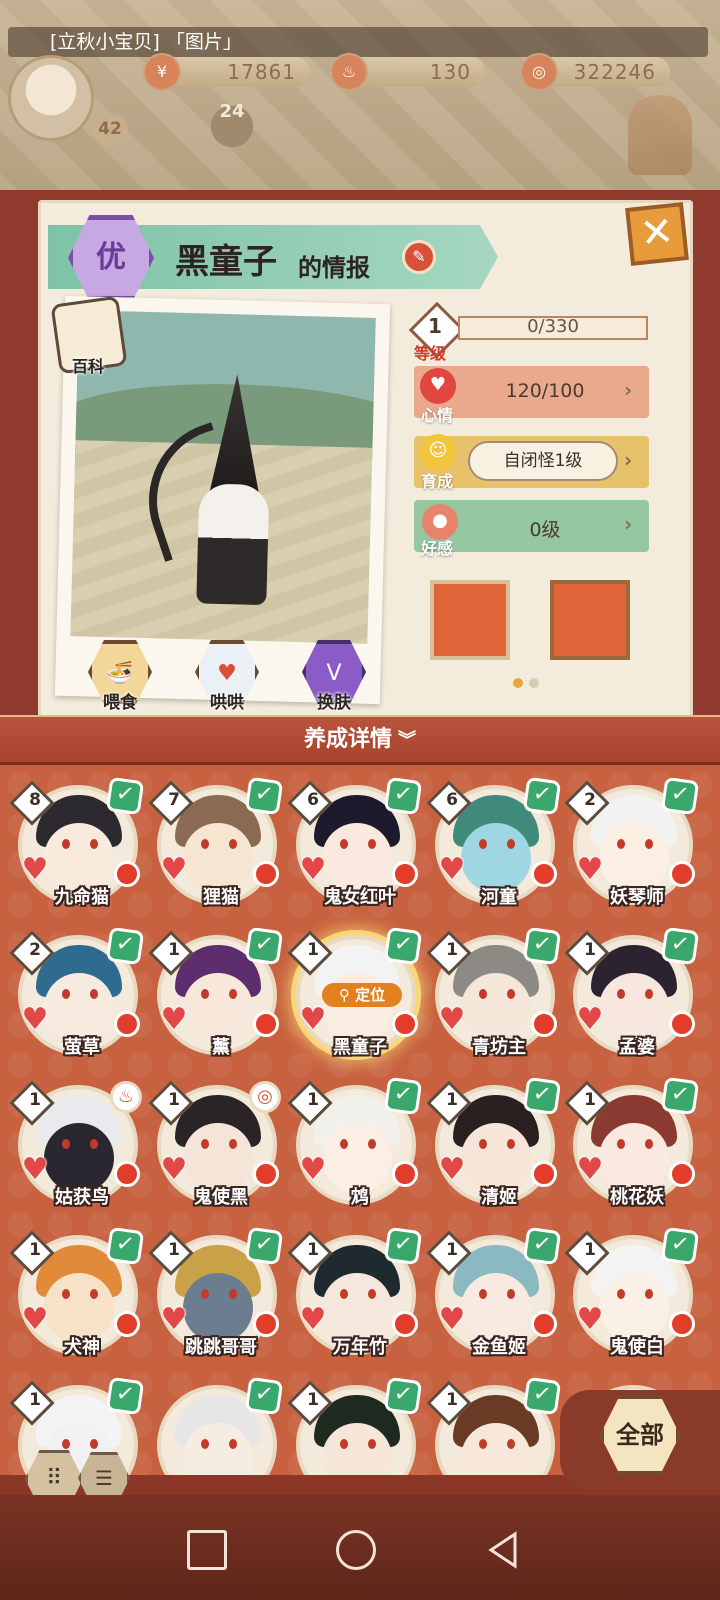 This screenshot has height=1600, width=720. I want to click on character-card: 1 ✓ ♥ 青坊主, so click(494, 992).